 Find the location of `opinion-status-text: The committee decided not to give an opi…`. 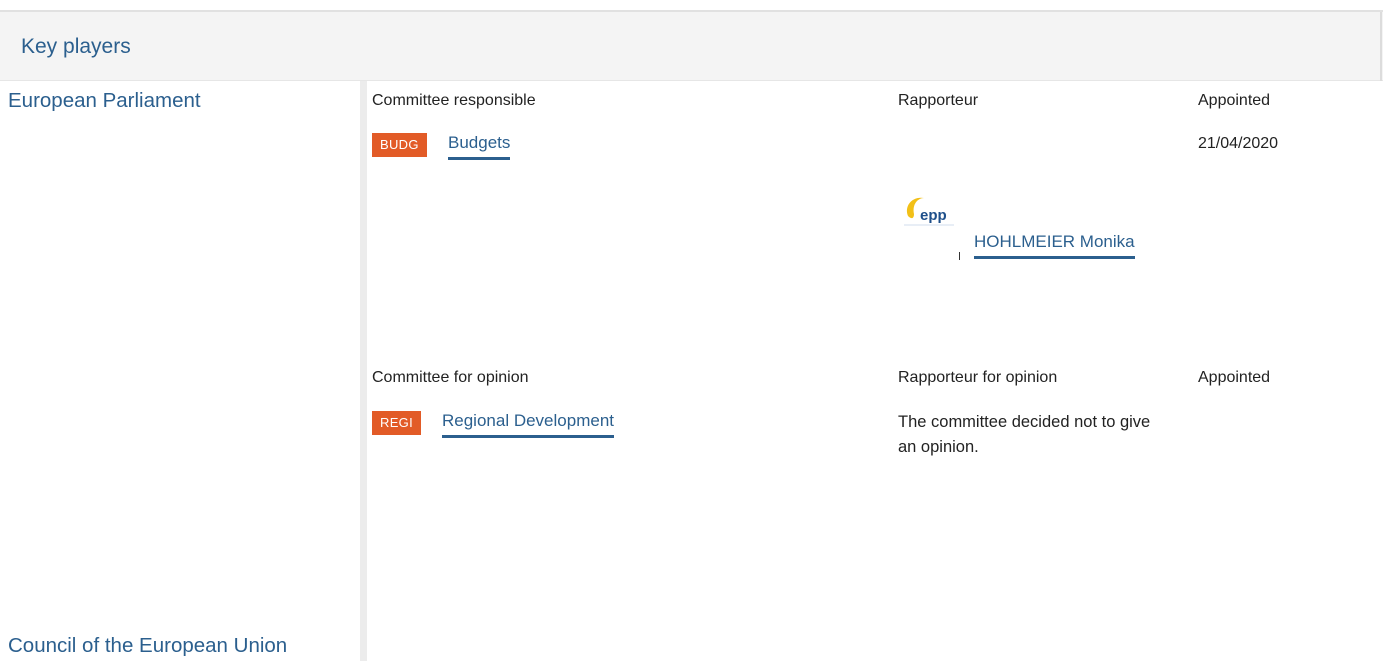

opinion-status-text: The committee decided not to give an opi… is located at coordinates (1024, 434).